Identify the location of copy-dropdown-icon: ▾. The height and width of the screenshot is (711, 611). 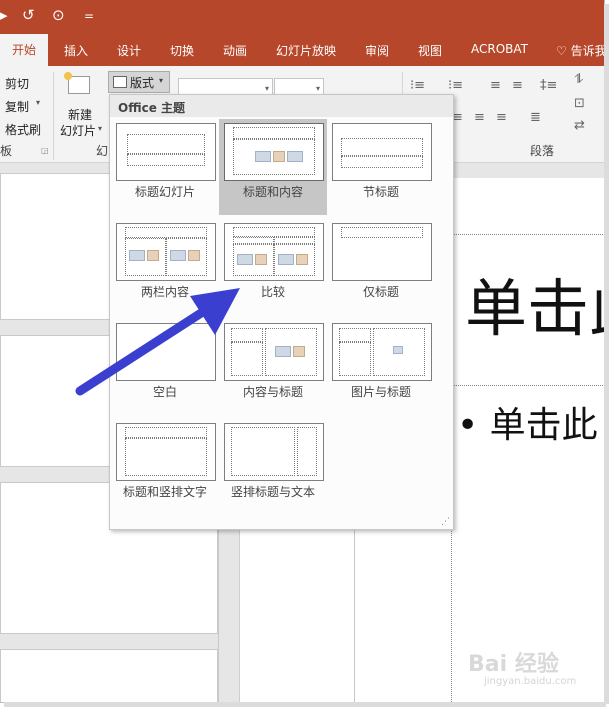
(38, 102).